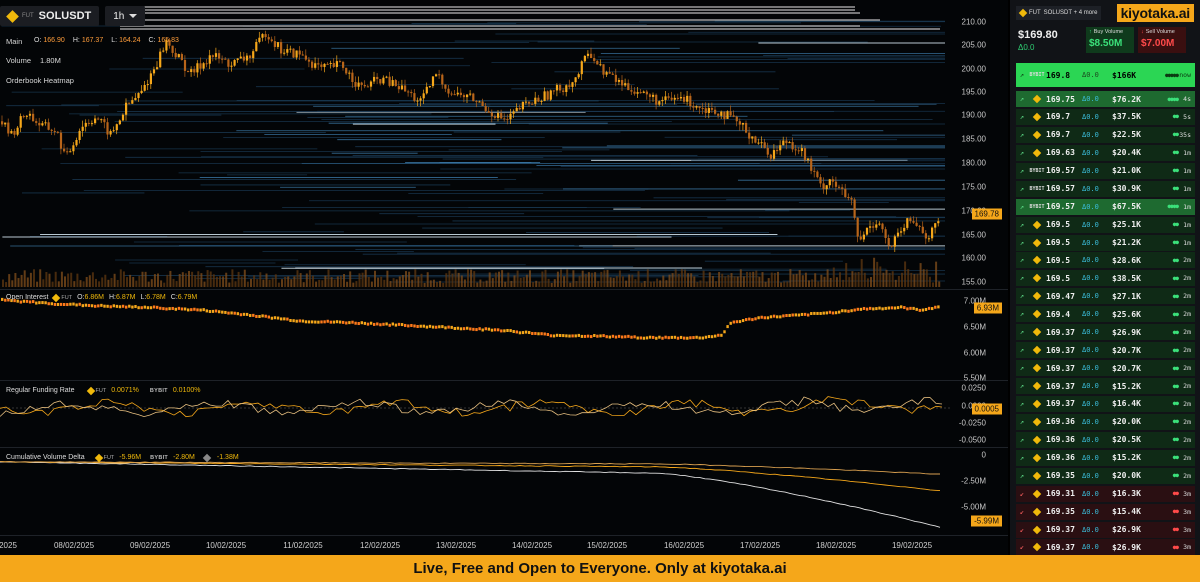 Image resolution: width=1200 pixels, height=582 pixels. Describe the element at coordinates (50, 16) in the screenshot. I see `symbol-selector: FUT SOLUSDT` at that location.